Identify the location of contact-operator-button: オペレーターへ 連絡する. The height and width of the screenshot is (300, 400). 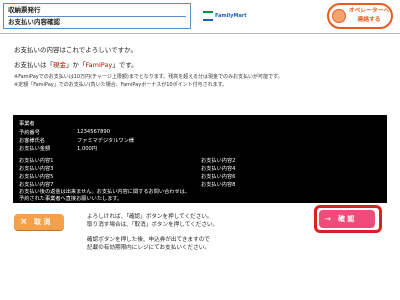
(360, 16).